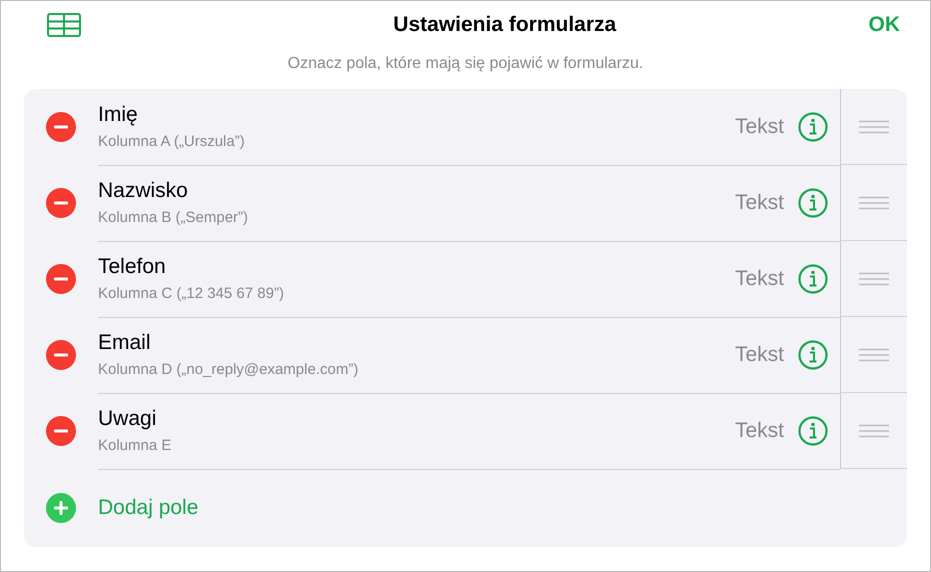  Describe the element at coordinates (61, 508) in the screenshot. I see `add-icon` at that location.